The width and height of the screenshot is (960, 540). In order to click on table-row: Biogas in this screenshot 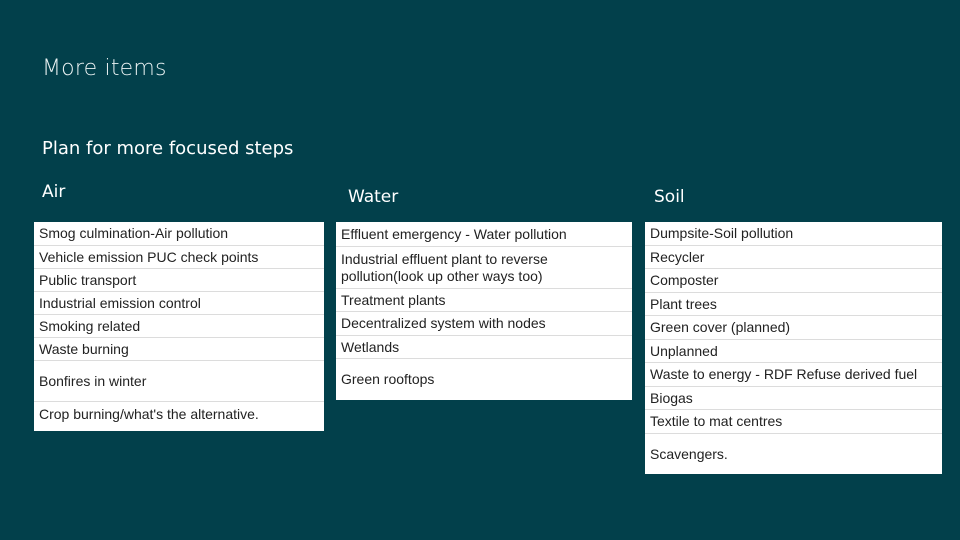, I will do `click(793, 398)`.